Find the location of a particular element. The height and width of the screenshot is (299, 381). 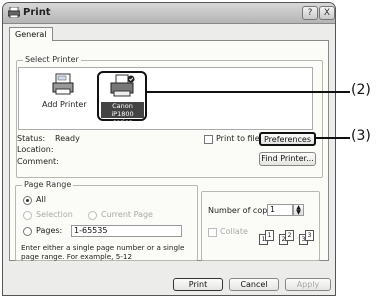

canon-printer-label: Canon iP1800 series is located at coordinates (122, 114).